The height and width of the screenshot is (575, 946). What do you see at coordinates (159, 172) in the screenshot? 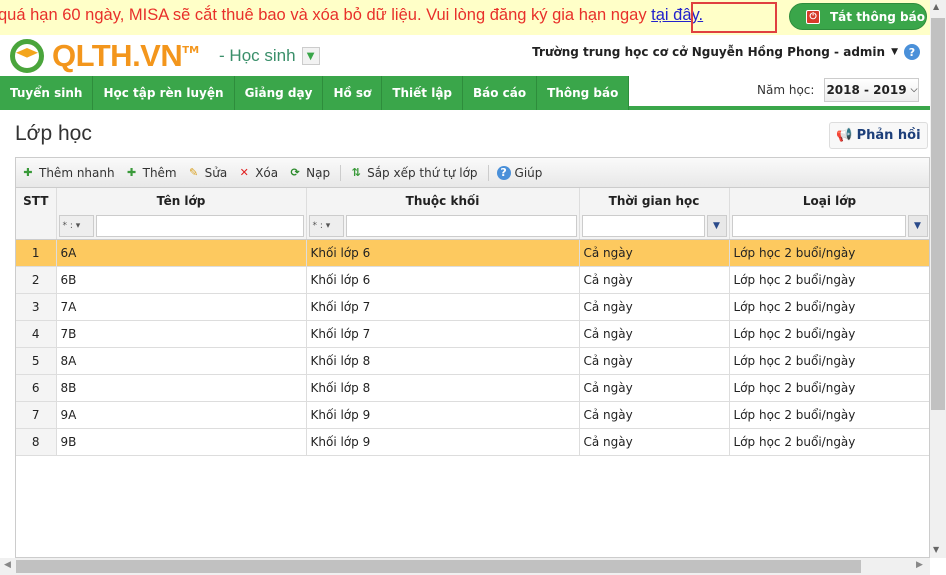
I see `add-label: Thêm` at bounding box center [159, 172].